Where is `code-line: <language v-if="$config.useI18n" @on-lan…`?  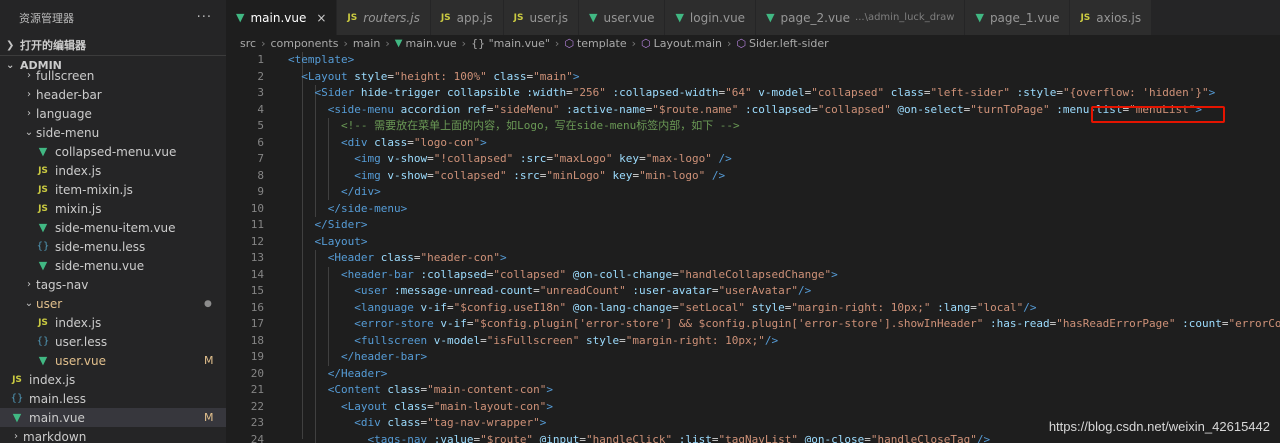
code-line: <language v-if="$config.useI18n" @on-lan… is located at coordinates (784, 308).